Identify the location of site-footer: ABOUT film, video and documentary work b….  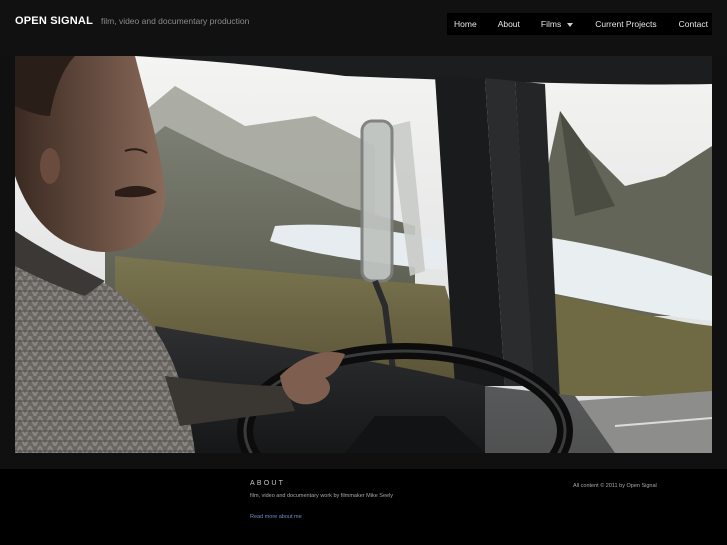
(363, 507).